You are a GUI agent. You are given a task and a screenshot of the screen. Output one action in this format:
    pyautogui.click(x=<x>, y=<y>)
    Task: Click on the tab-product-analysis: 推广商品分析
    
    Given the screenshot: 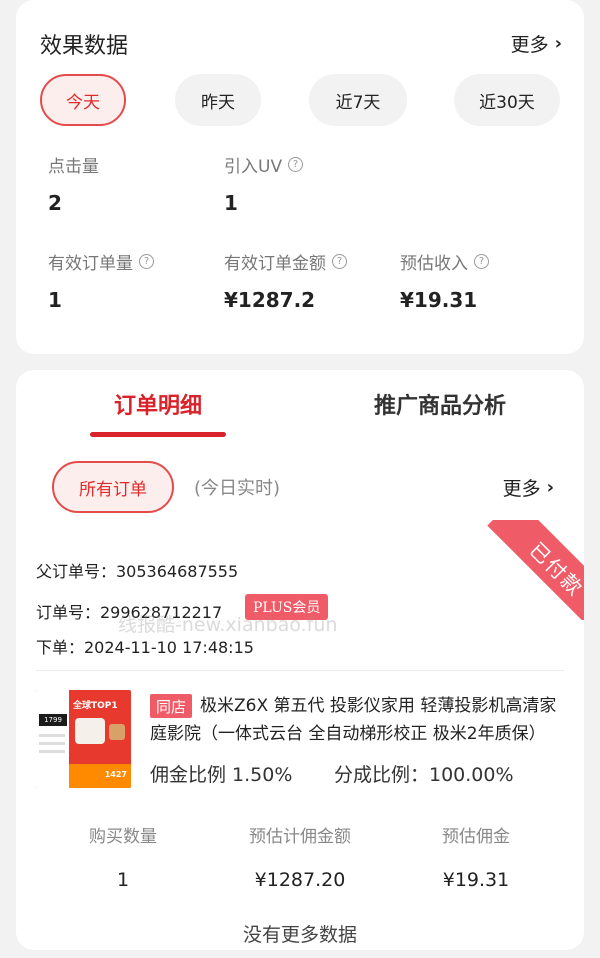 What is the action you would take?
    pyautogui.click(x=440, y=404)
    